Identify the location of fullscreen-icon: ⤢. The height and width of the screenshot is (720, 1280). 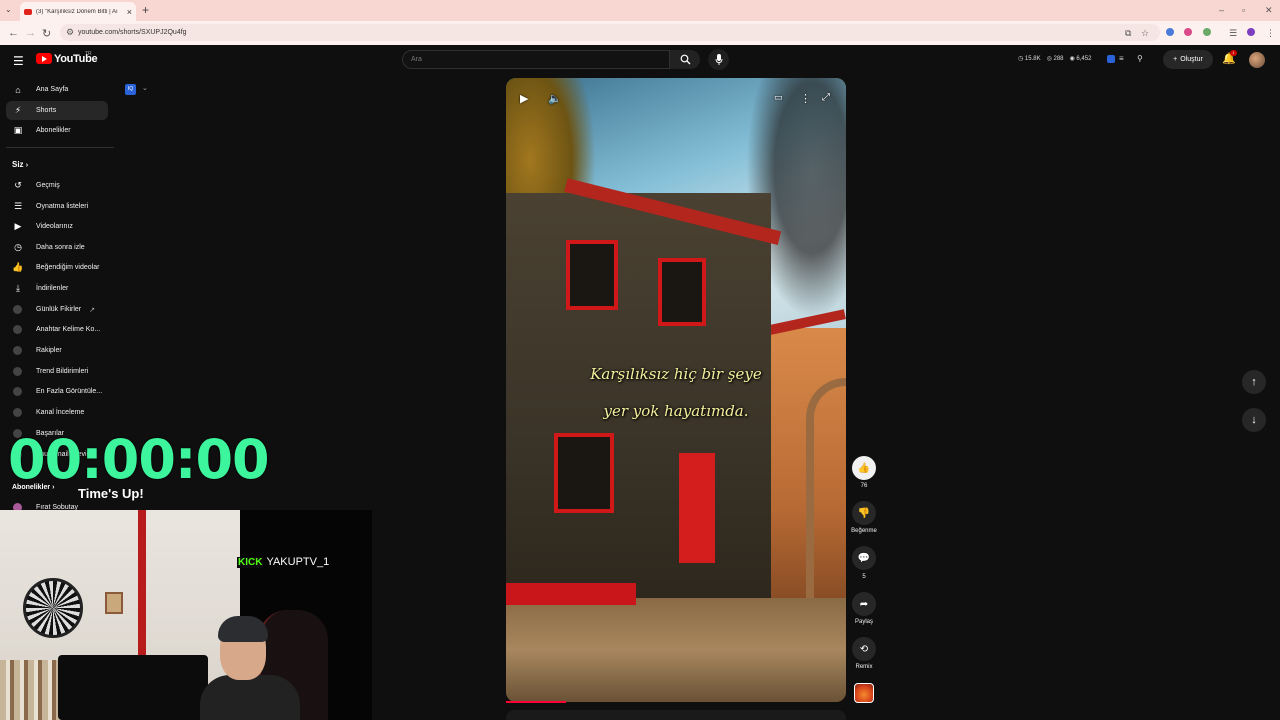
(826, 97).